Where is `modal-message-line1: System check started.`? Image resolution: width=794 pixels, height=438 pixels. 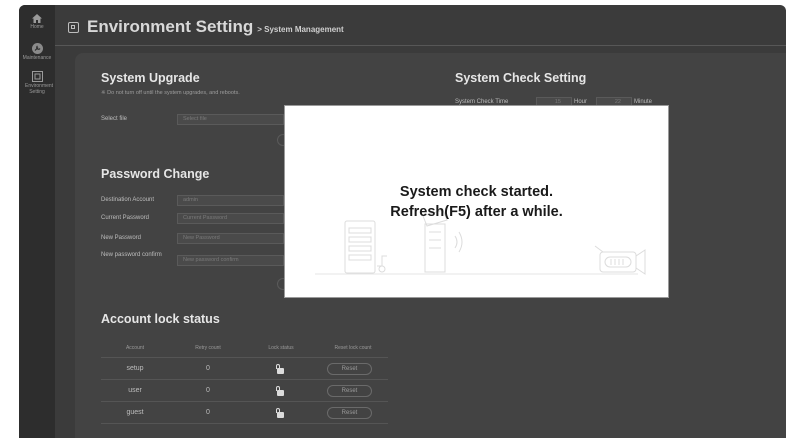
modal-message-line1: System check started. is located at coordinates (476, 192).